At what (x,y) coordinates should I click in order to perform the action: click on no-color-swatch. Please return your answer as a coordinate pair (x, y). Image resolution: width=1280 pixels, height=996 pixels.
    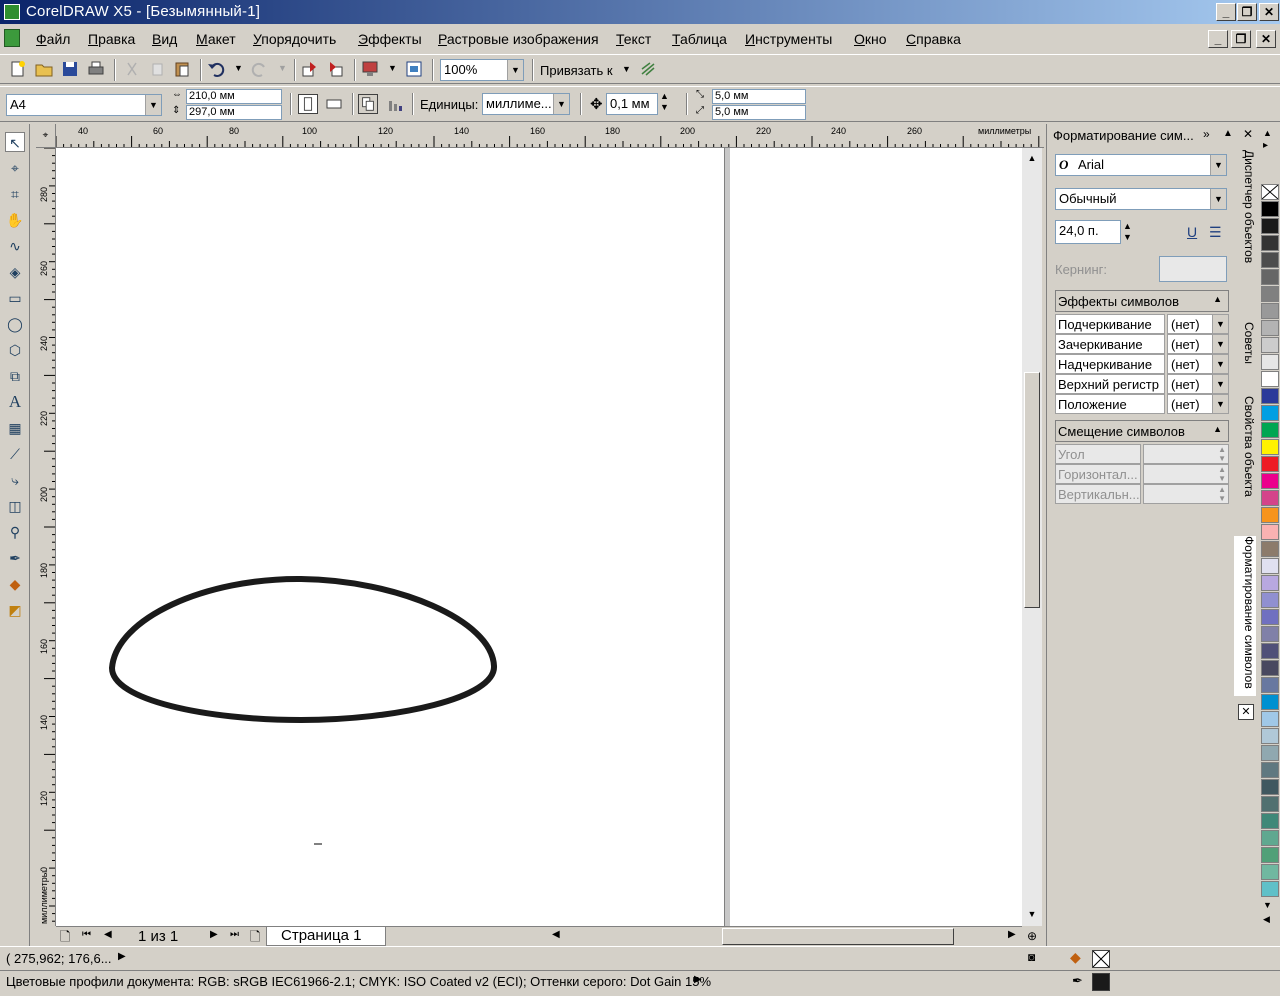
    Looking at the image, I should click on (1270, 192).